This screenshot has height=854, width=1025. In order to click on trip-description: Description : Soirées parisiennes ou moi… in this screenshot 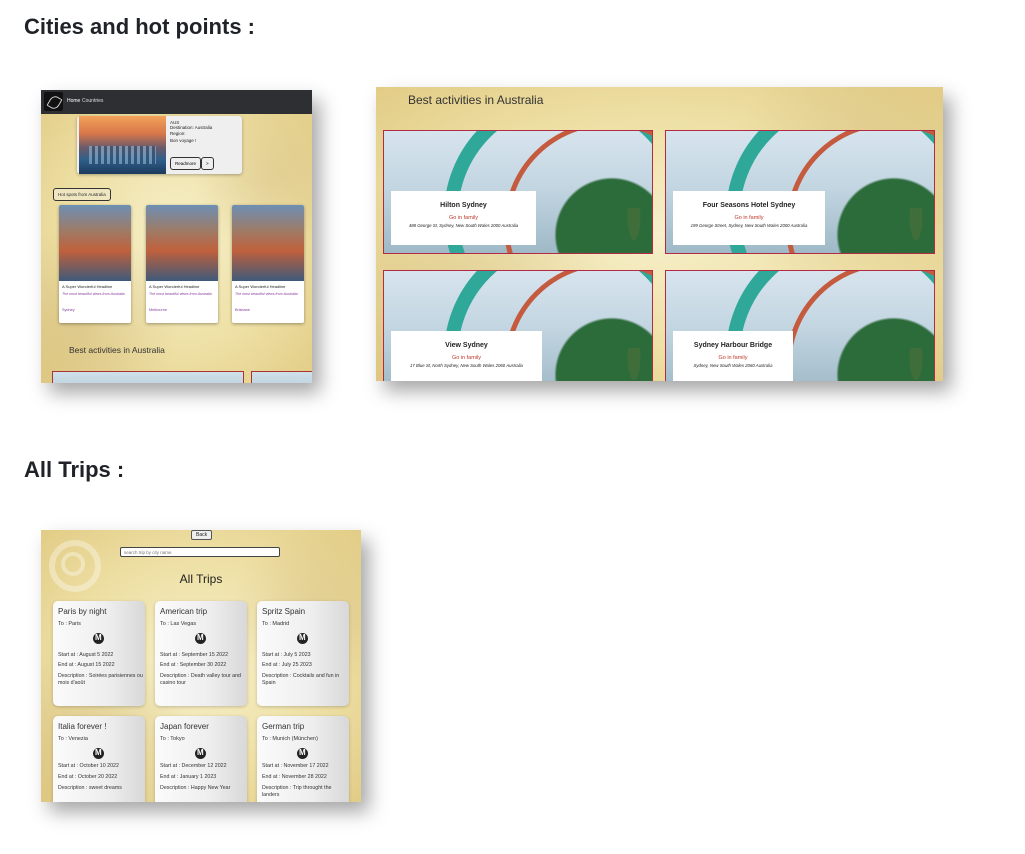, I will do `click(100, 679)`.